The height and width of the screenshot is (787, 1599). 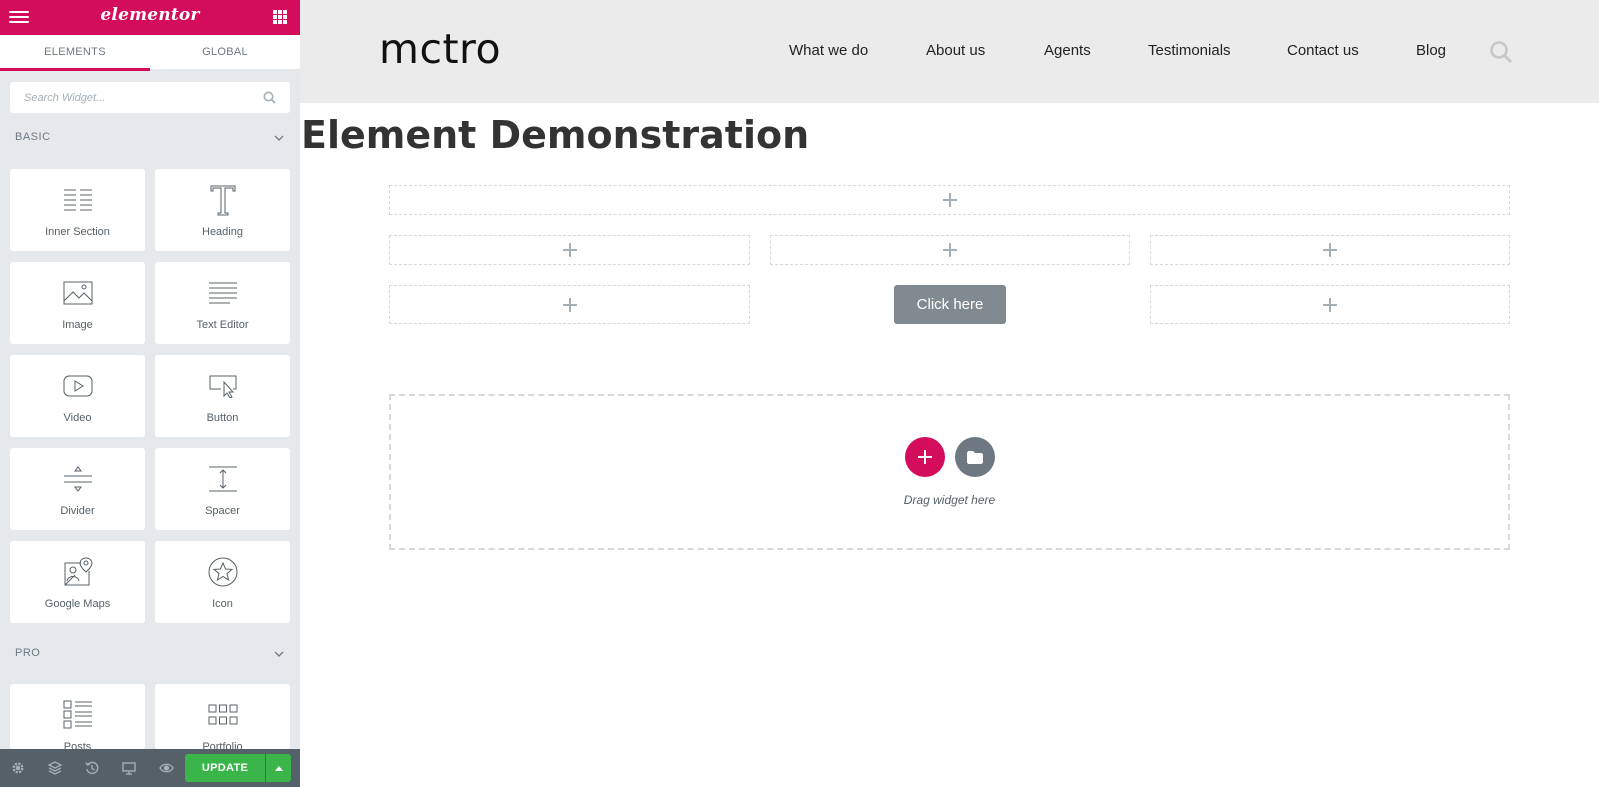 I want to click on add-template-button, so click(x=975, y=457).